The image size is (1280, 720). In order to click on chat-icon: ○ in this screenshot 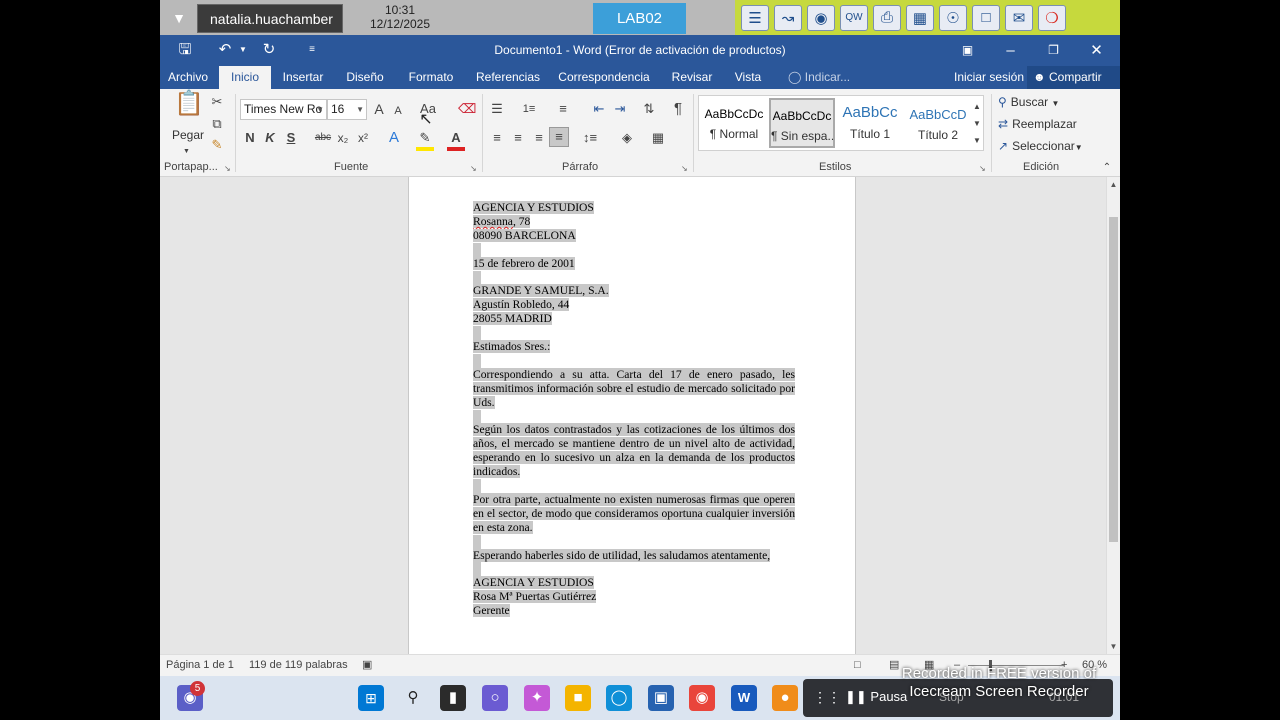, I will do `click(495, 698)`.